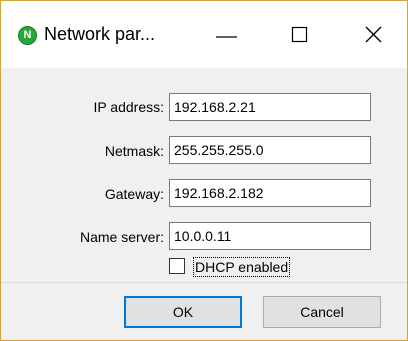 This screenshot has height=341, width=408. What do you see at coordinates (270, 150) in the screenshot?
I see `netmask-field` at bounding box center [270, 150].